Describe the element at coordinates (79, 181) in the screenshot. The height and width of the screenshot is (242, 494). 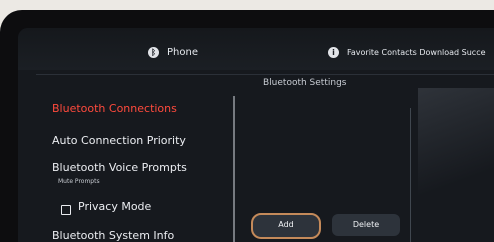
I see `menu-voice-prompts-subtitle: Mute Prompts` at that location.